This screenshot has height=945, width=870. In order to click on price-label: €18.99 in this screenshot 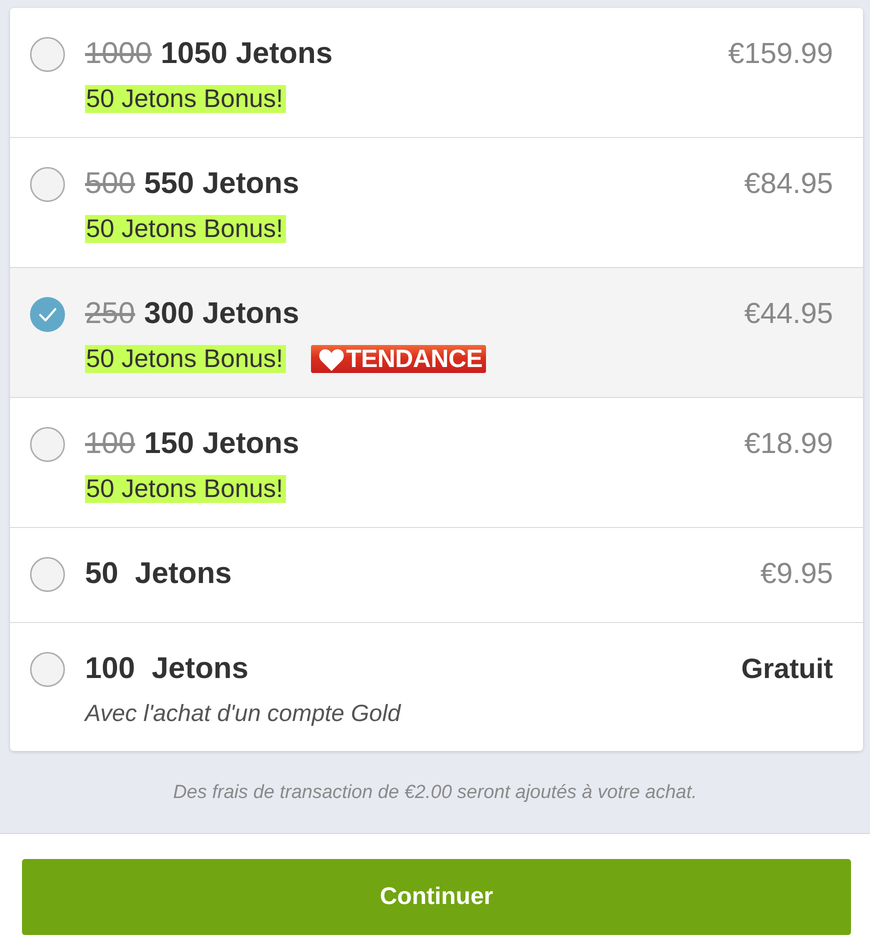, I will do `click(788, 444)`.